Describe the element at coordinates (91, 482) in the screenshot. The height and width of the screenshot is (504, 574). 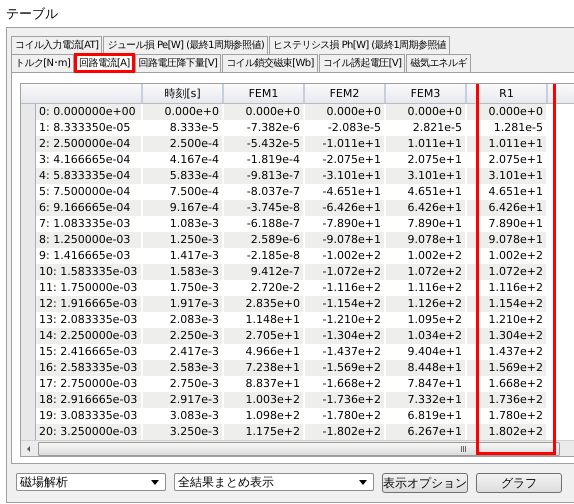
I see `dropdown: 磁場解析` at that location.